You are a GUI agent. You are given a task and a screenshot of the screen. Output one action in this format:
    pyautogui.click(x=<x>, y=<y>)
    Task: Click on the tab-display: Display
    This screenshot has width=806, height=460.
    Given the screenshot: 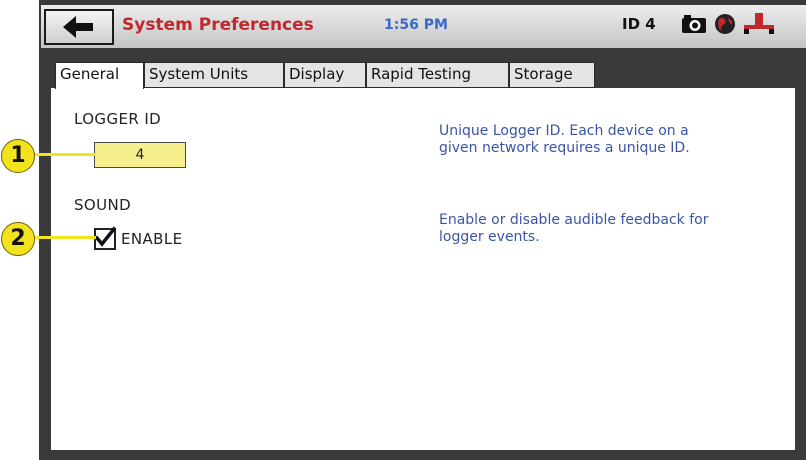 What is the action you would take?
    pyautogui.click(x=325, y=75)
    